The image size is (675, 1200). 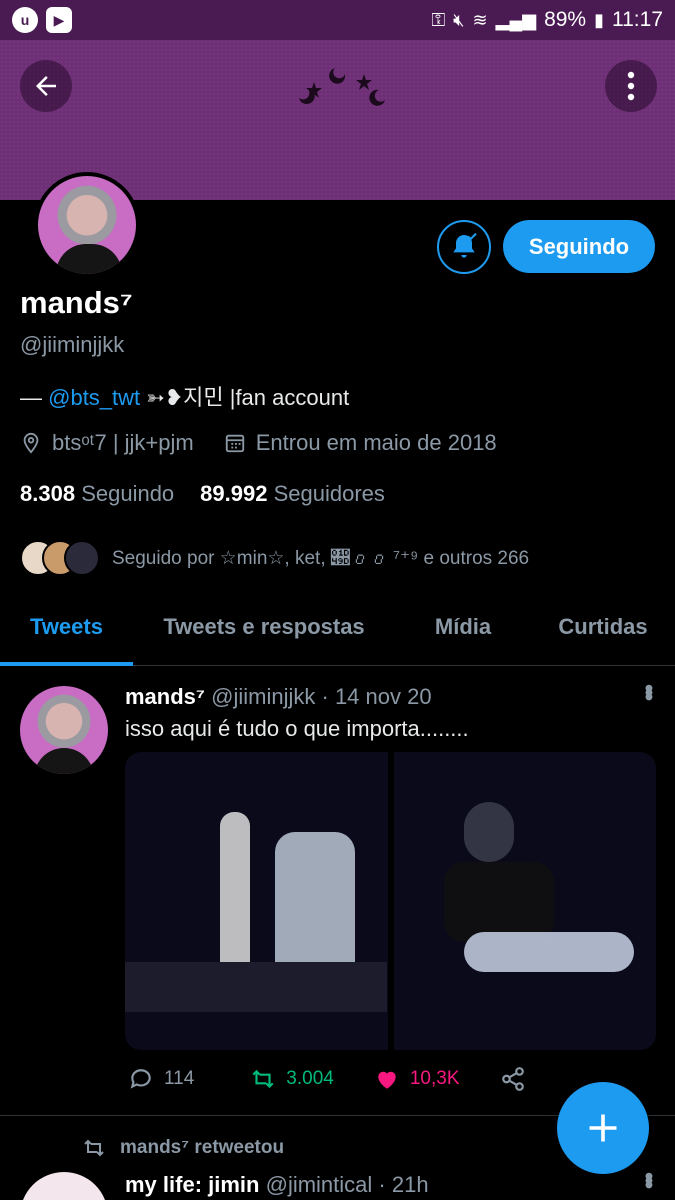 What do you see at coordinates (31, 443) in the screenshot?
I see `location-icon` at bounding box center [31, 443].